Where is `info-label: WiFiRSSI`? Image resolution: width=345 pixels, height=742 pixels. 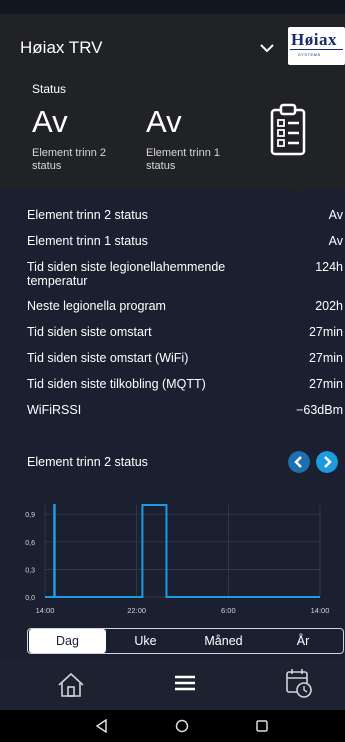
info-label: WiFiRSSI is located at coordinates (54, 410).